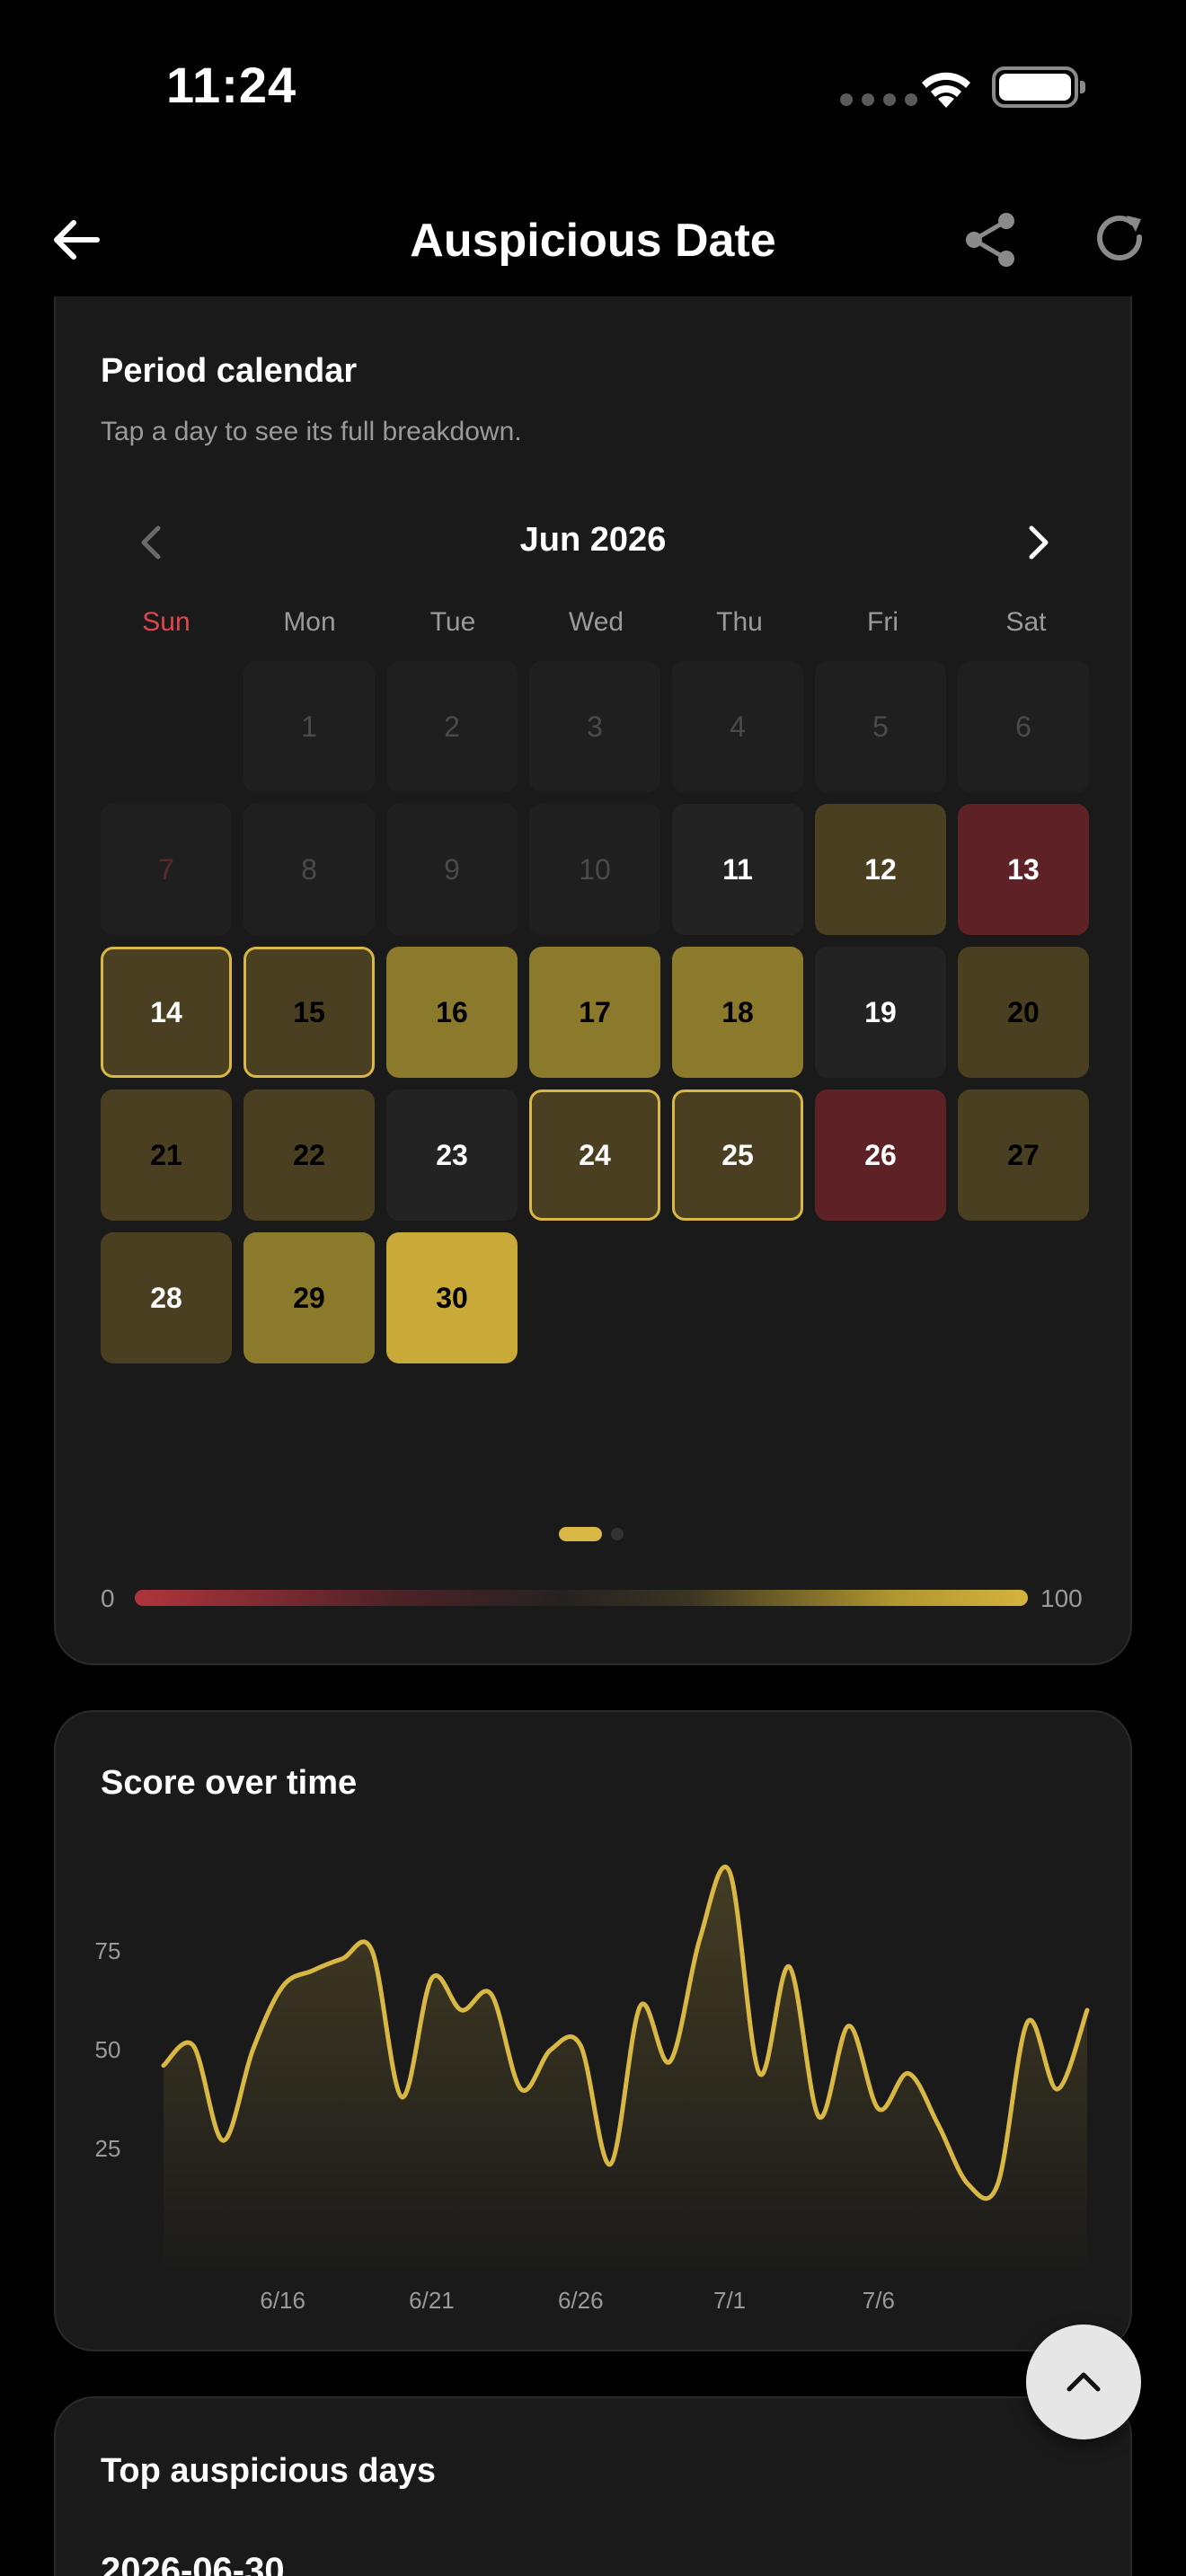 Image resolution: width=1186 pixels, height=2576 pixels. What do you see at coordinates (581, 2300) in the screenshot?
I see `x-tick-label: 6/26` at bounding box center [581, 2300].